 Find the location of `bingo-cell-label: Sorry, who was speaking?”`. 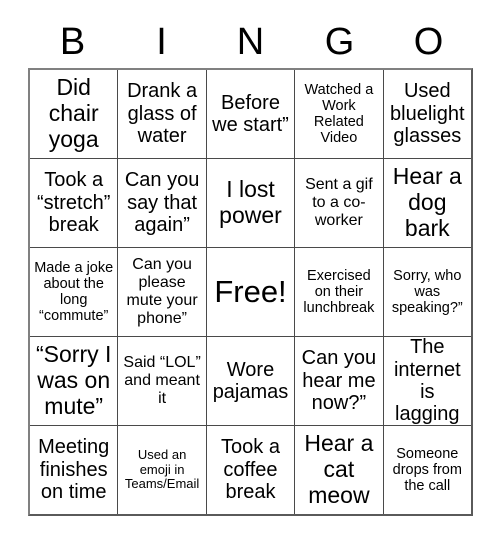

bingo-cell-label: Sorry, who was speaking?” is located at coordinates (427, 292).